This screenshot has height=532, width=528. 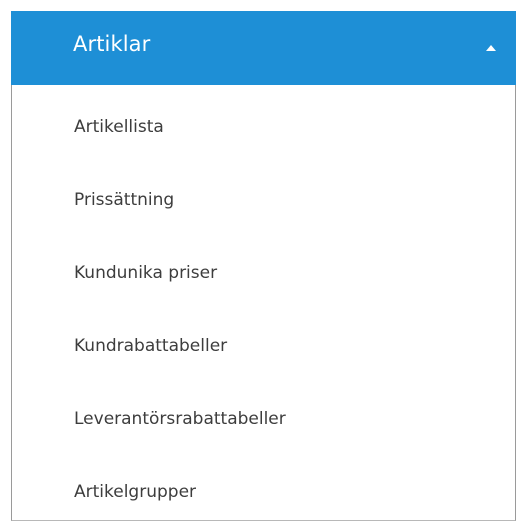 I want to click on caret-up-icon, so click(x=491, y=48).